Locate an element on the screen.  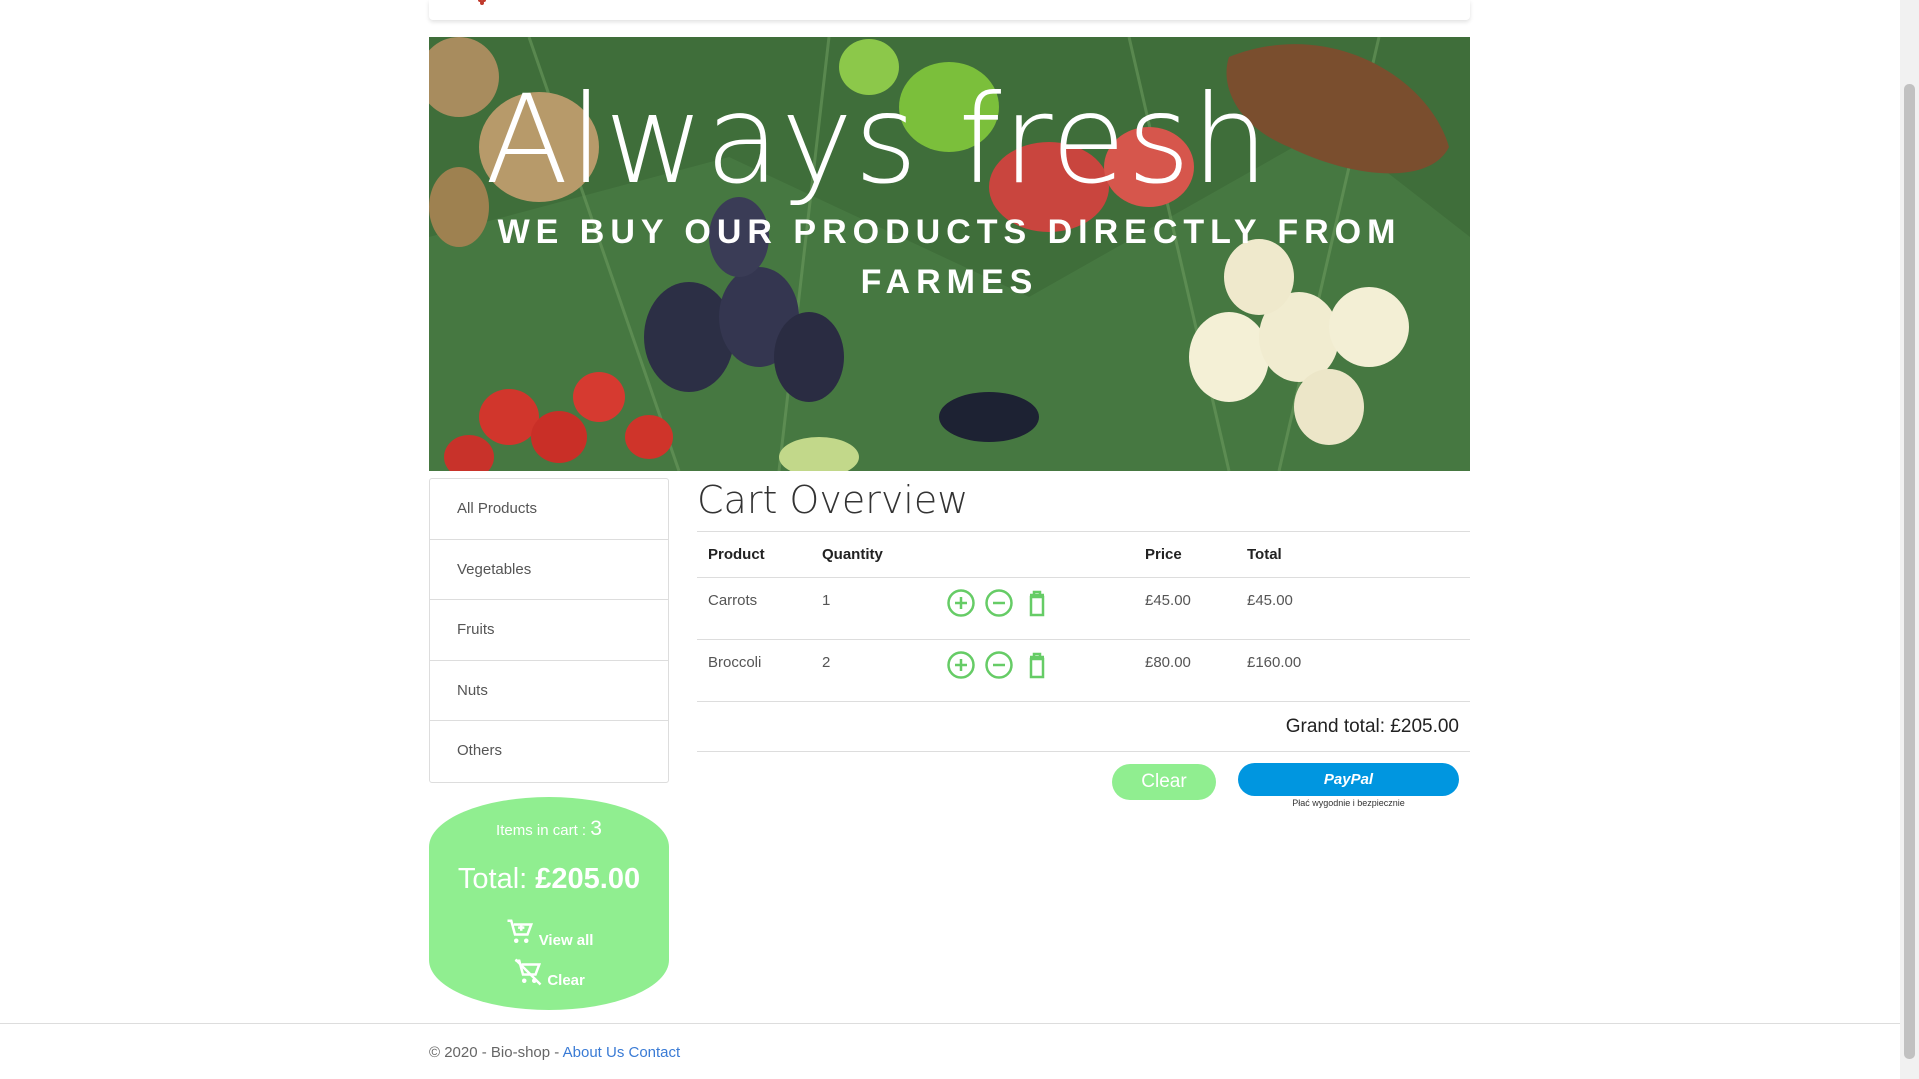
cart-items-count: Items in cart : 3 is located at coordinates (549, 829).